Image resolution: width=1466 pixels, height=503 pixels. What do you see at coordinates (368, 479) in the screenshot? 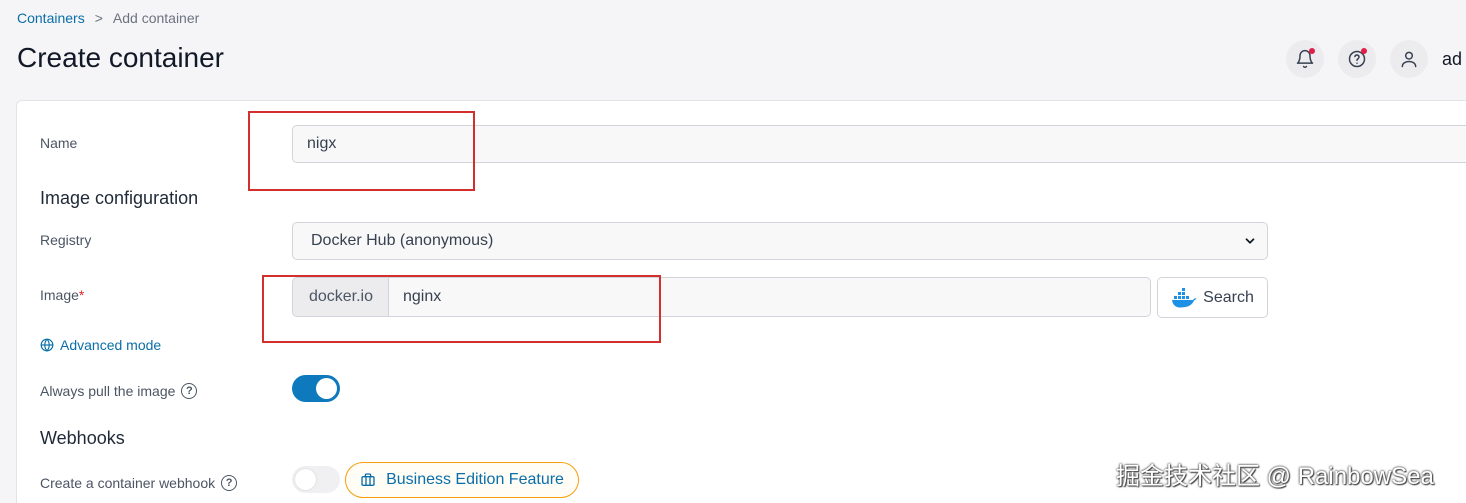
I see `briefcase-icon` at bounding box center [368, 479].